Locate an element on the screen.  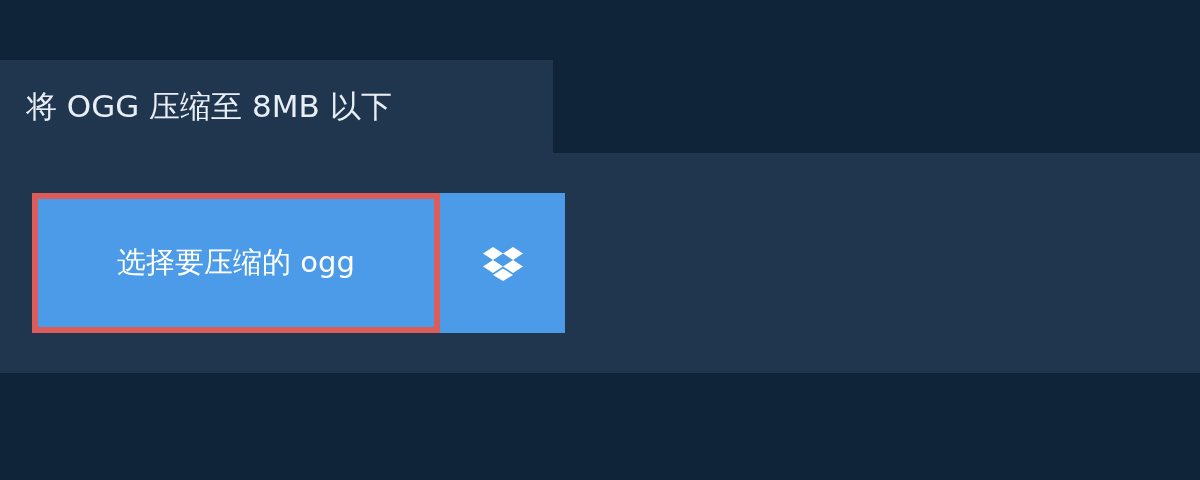
tab-title: 将 OGG 压缩至 8MB 以下 is located at coordinates (209, 106).